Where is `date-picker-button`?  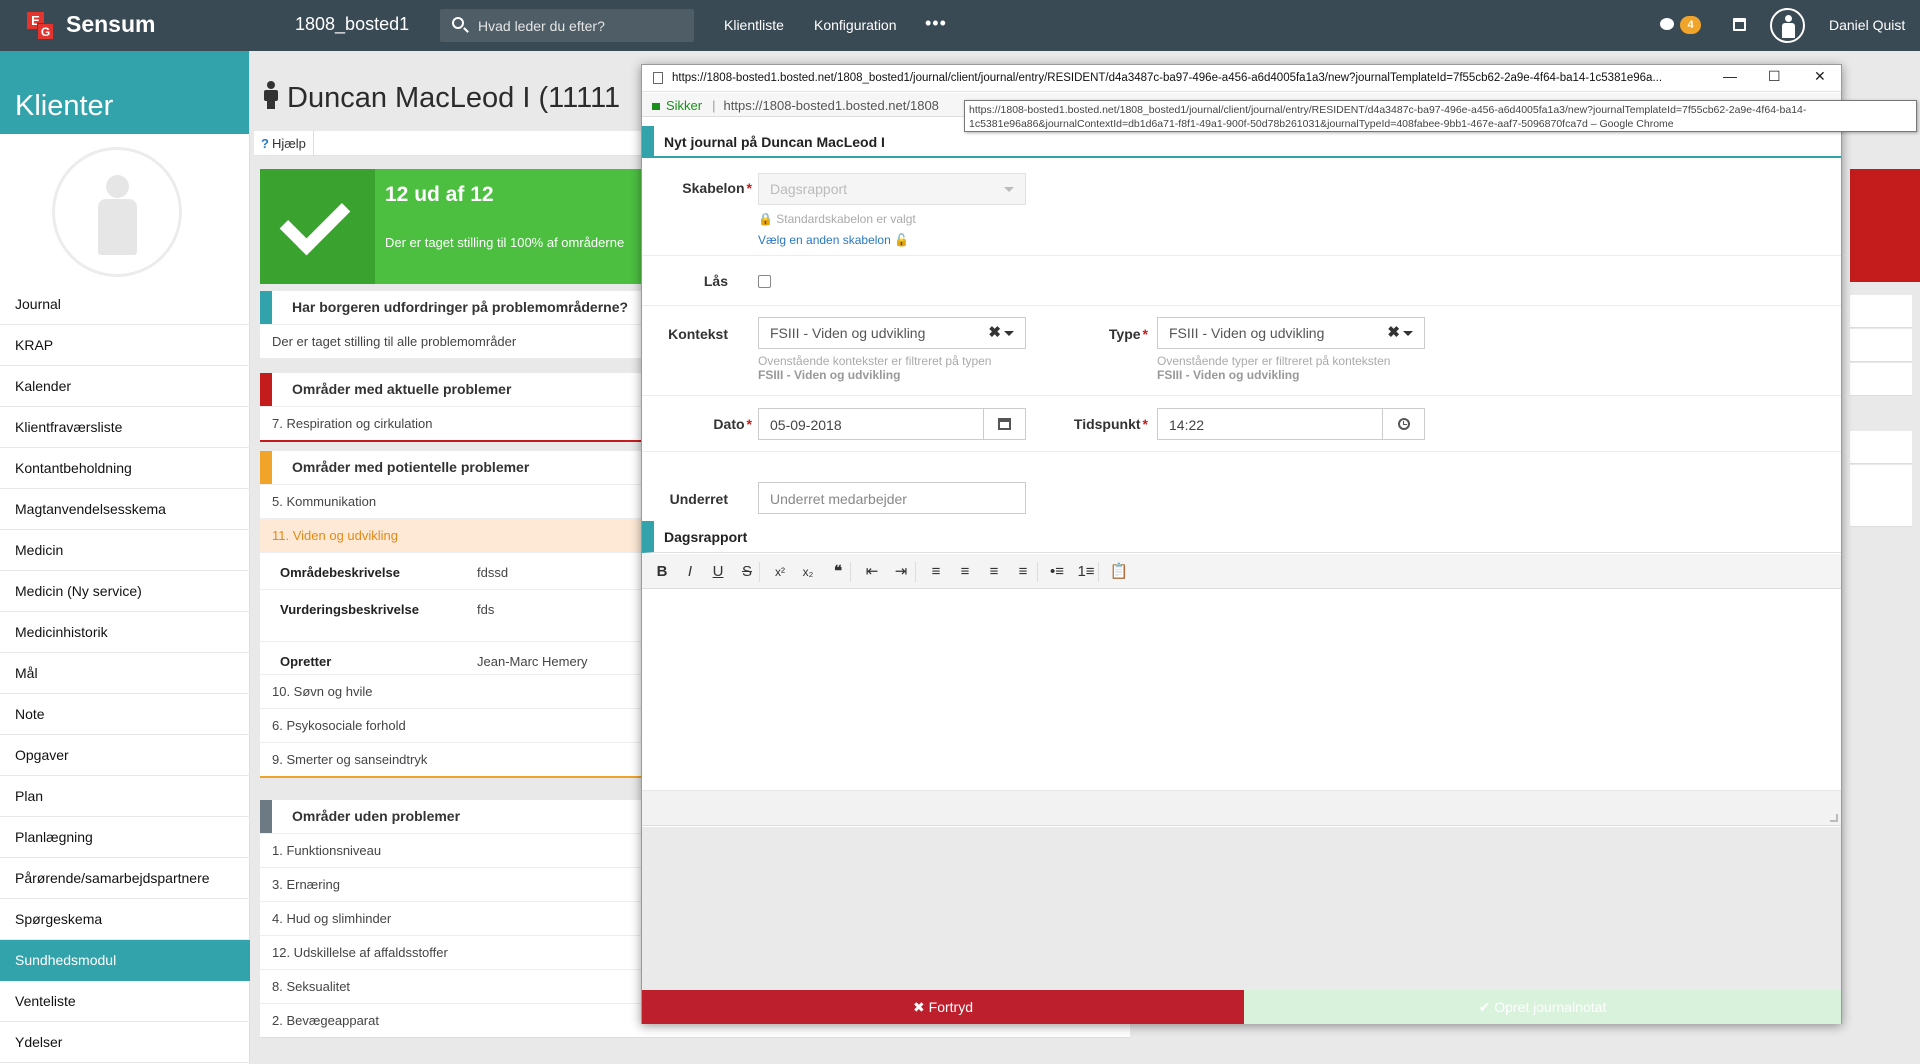 date-picker-button is located at coordinates (1004, 424).